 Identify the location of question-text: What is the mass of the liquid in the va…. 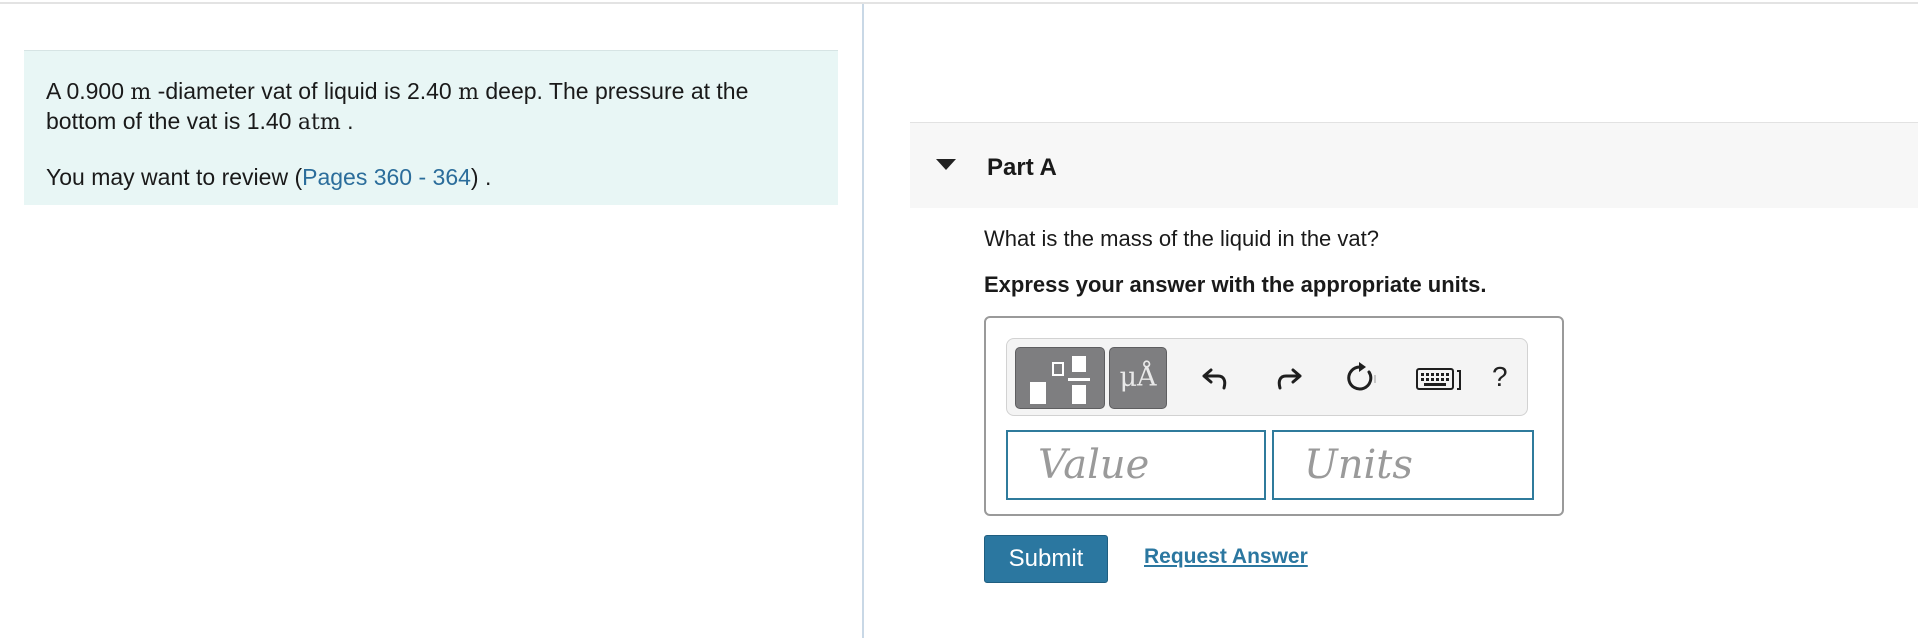
(1181, 238).